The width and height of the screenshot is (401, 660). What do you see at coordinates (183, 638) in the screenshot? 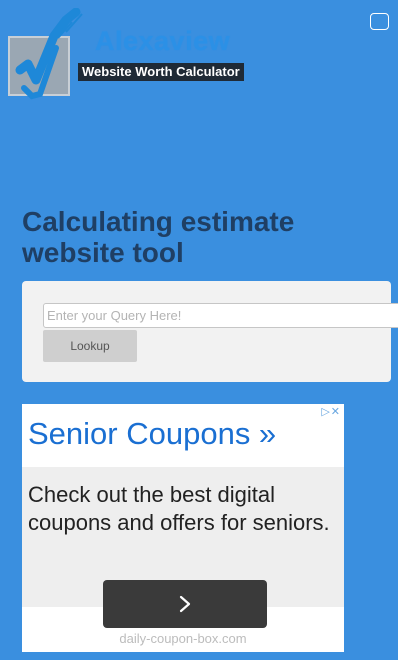
I see `ad-domain: daily-coupon-box.com` at bounding box center [183, 638].